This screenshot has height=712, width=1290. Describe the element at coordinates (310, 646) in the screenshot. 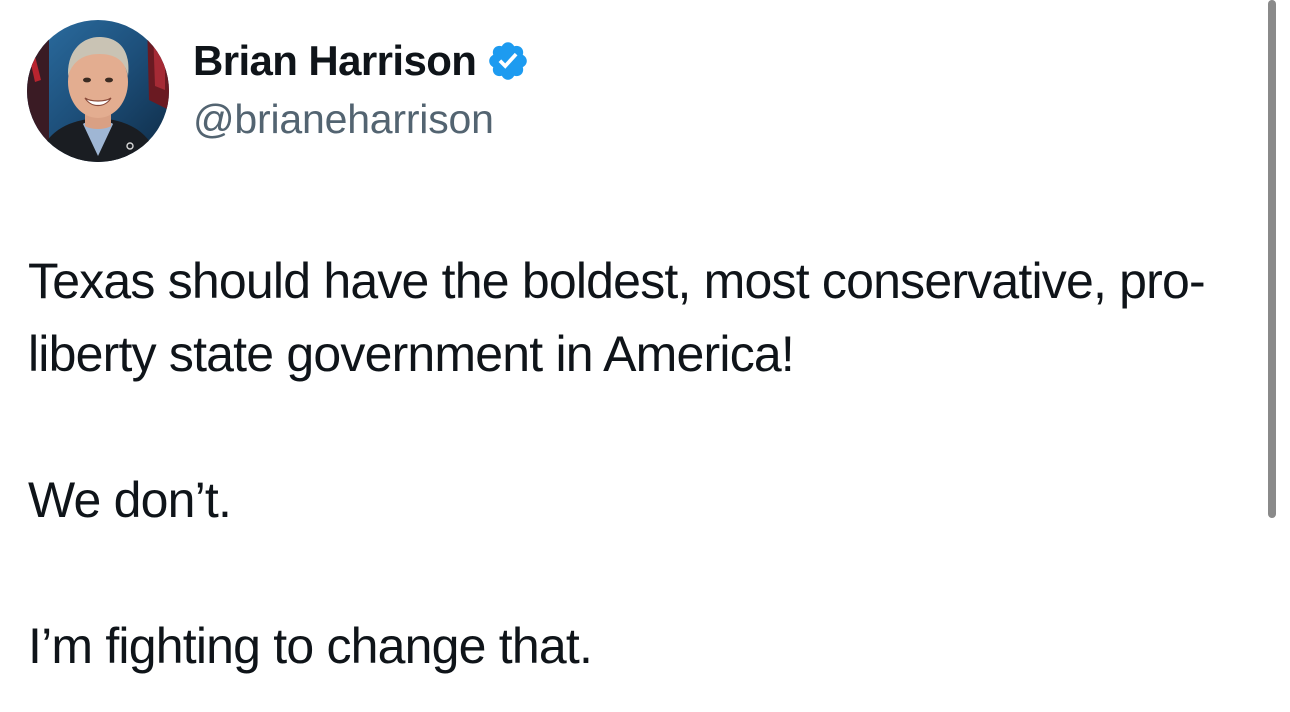

I see `tweet-paragraph: I’m fighting to change that.` at that location.